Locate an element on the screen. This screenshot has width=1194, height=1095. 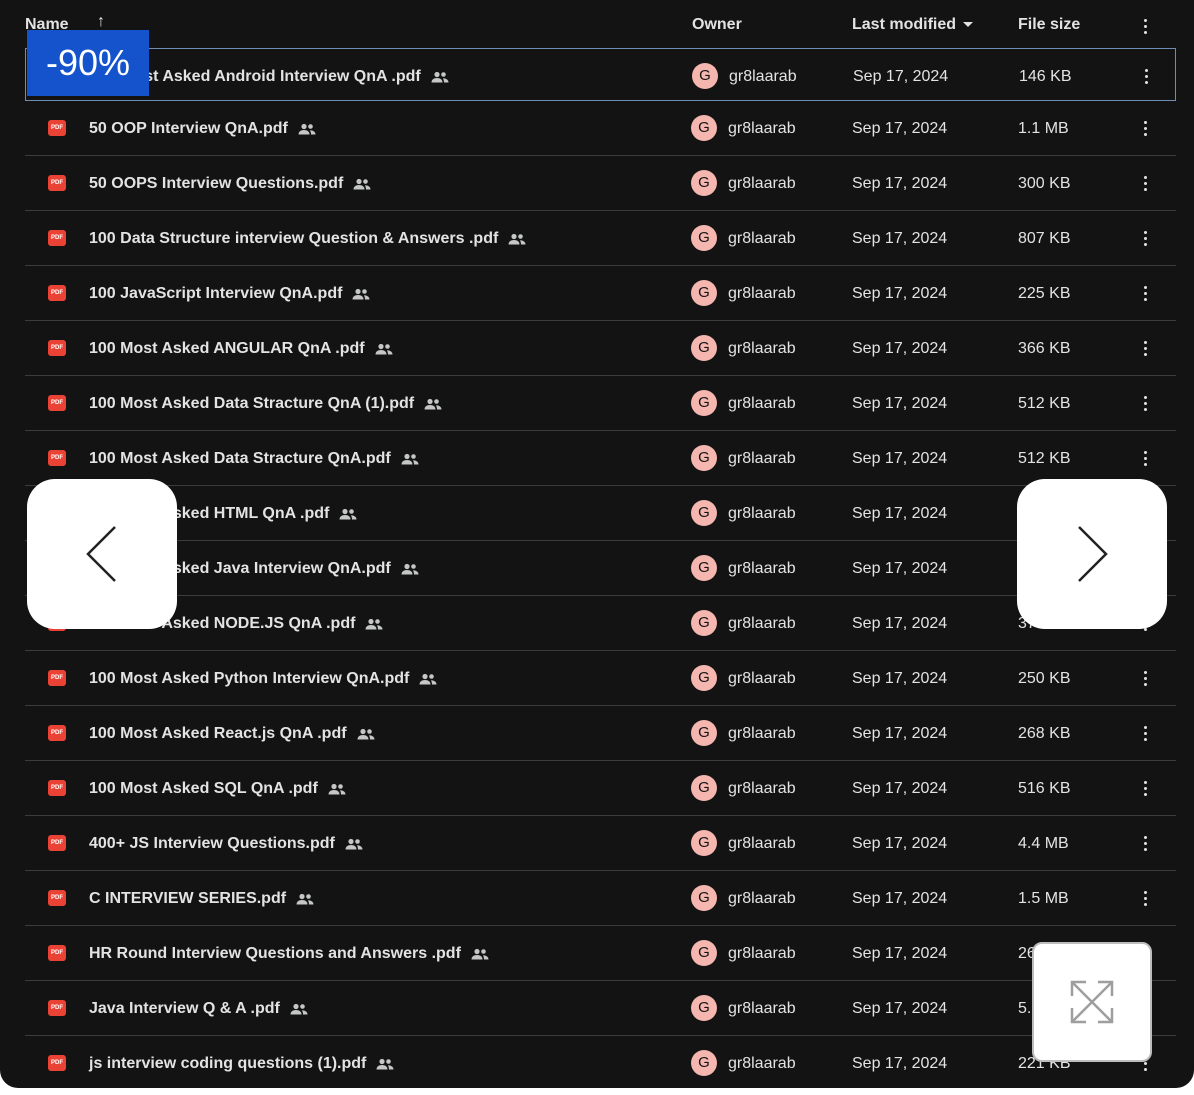
file-name: 100 Most Asked Python Interview QnA.pdf is located at coordinates (263, 680).